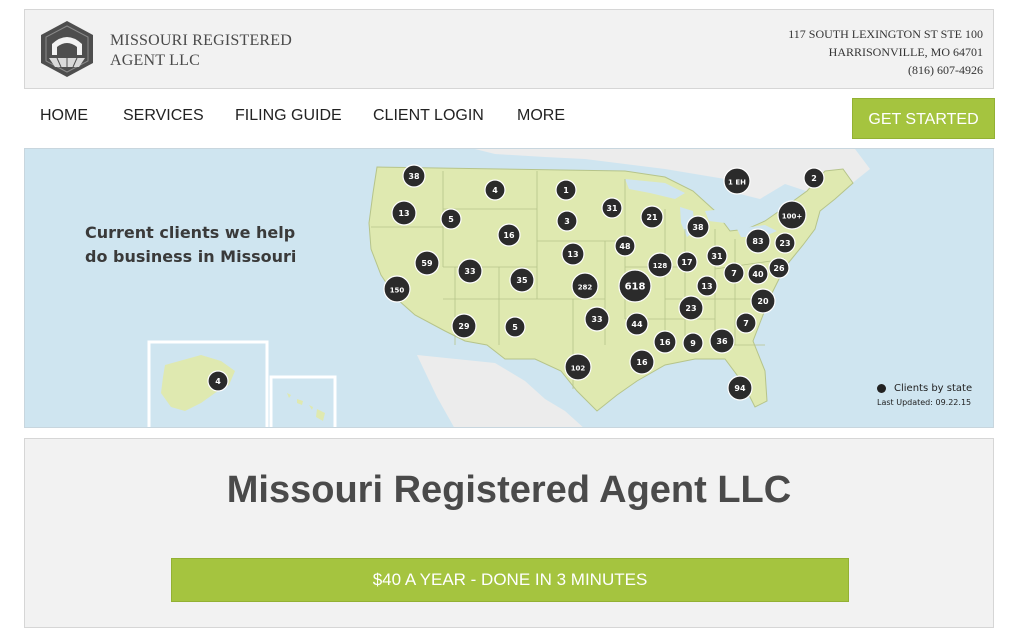  I want to click on nav-client-login: CLIENT LOGIN, so click(428, 116).